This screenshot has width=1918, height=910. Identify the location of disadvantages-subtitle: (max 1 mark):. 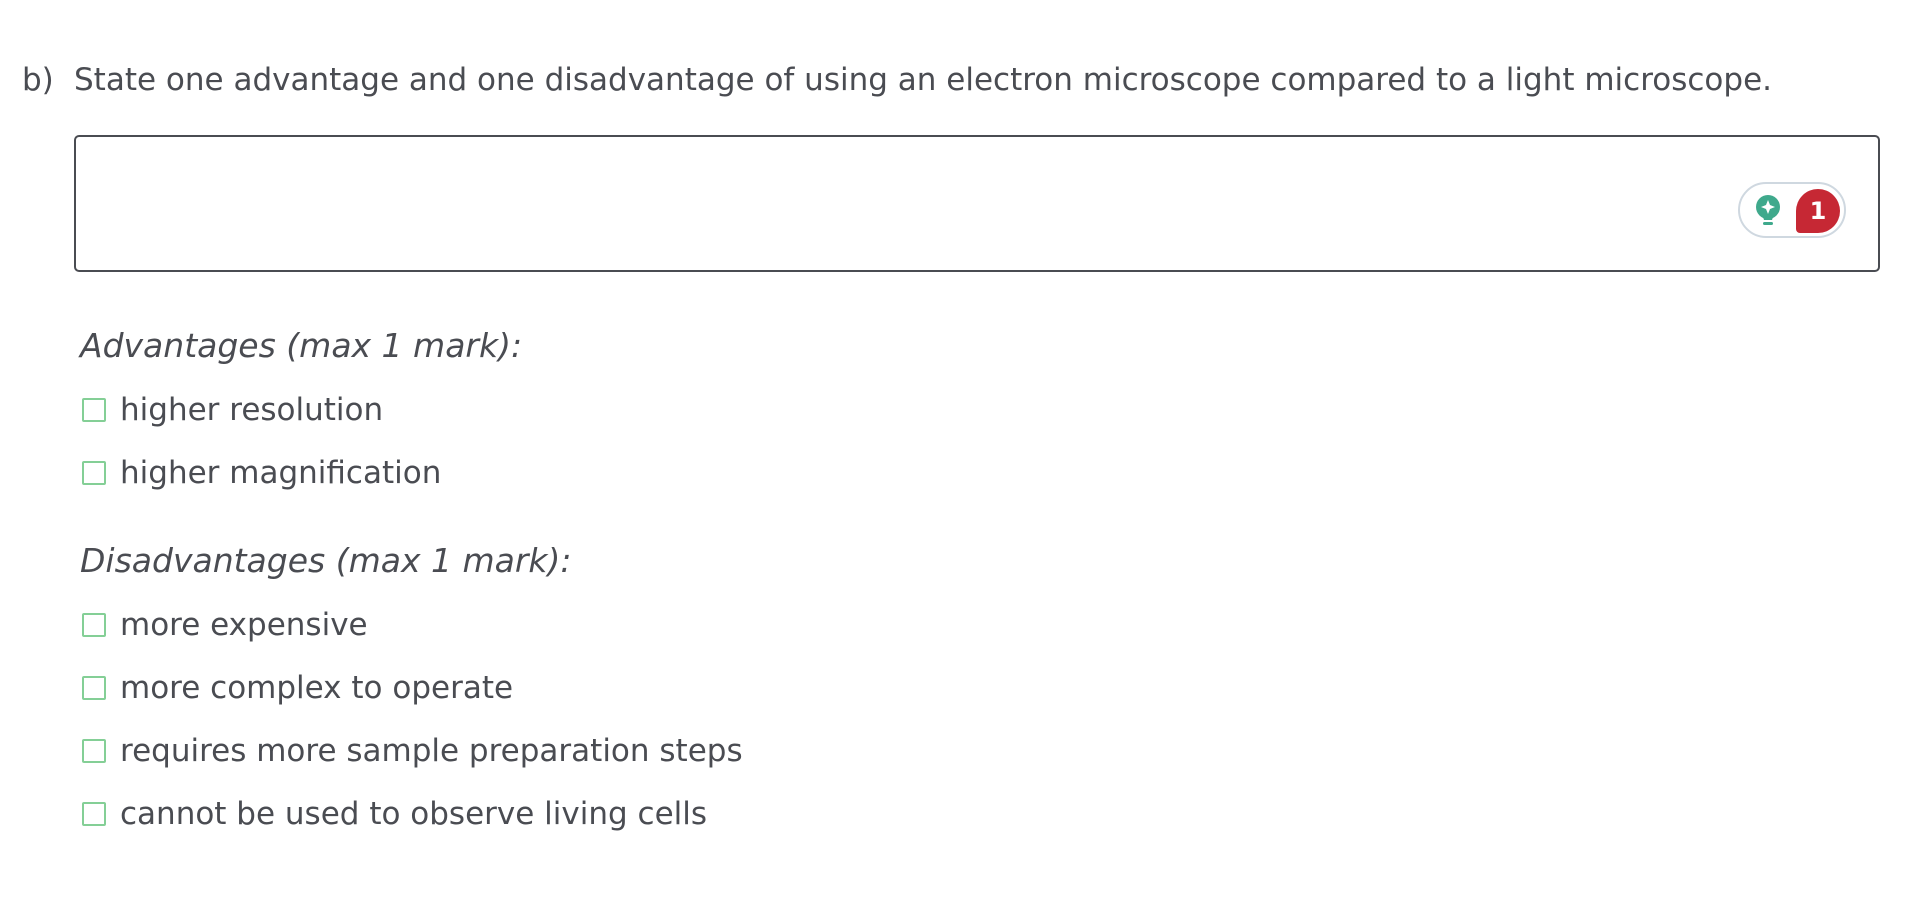
(453, 560).